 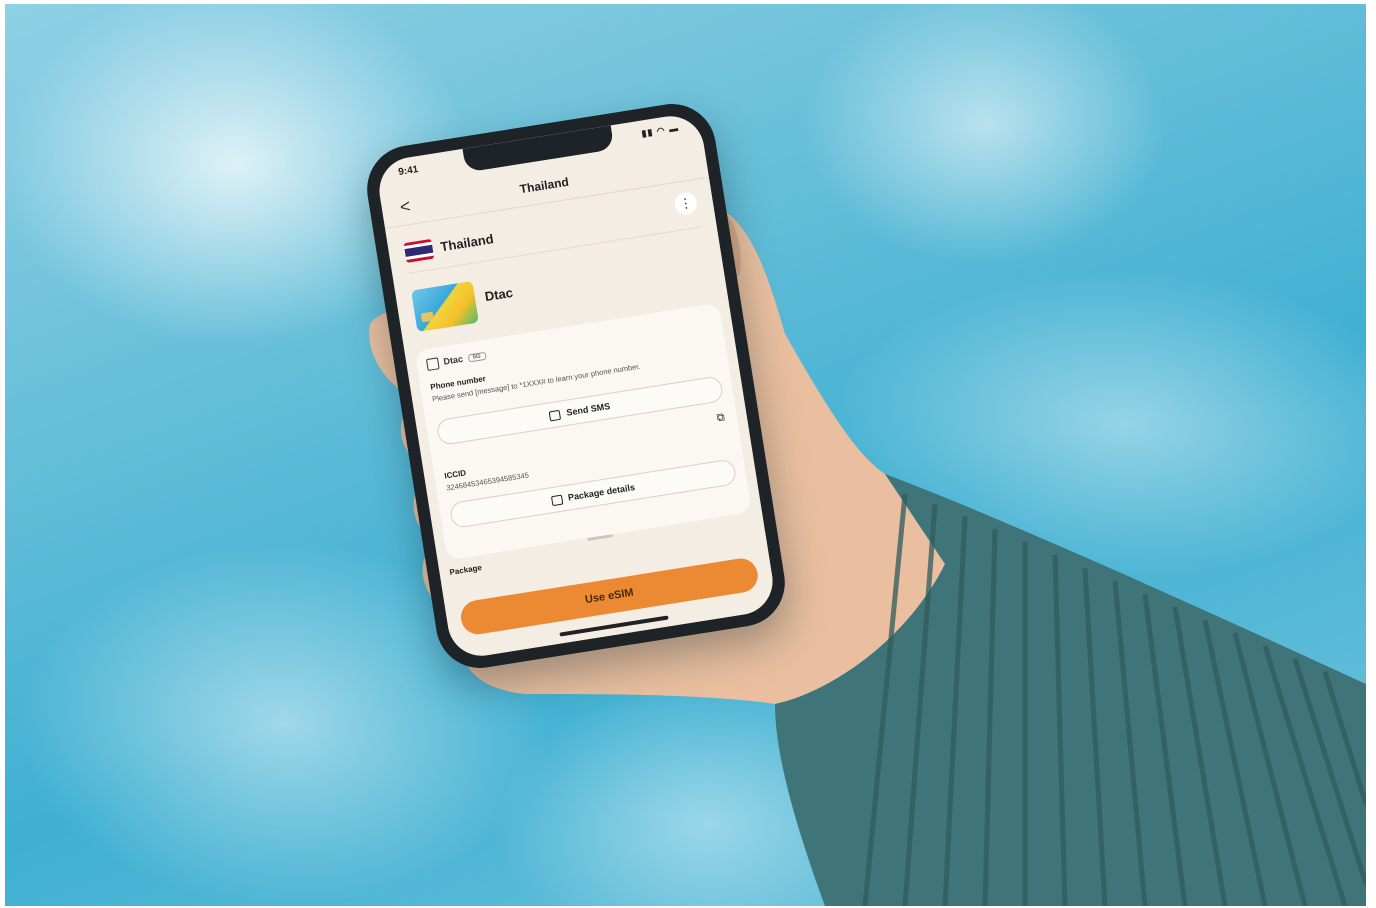 I want to click on sim-chip-icon, so click(x=427, y=317).